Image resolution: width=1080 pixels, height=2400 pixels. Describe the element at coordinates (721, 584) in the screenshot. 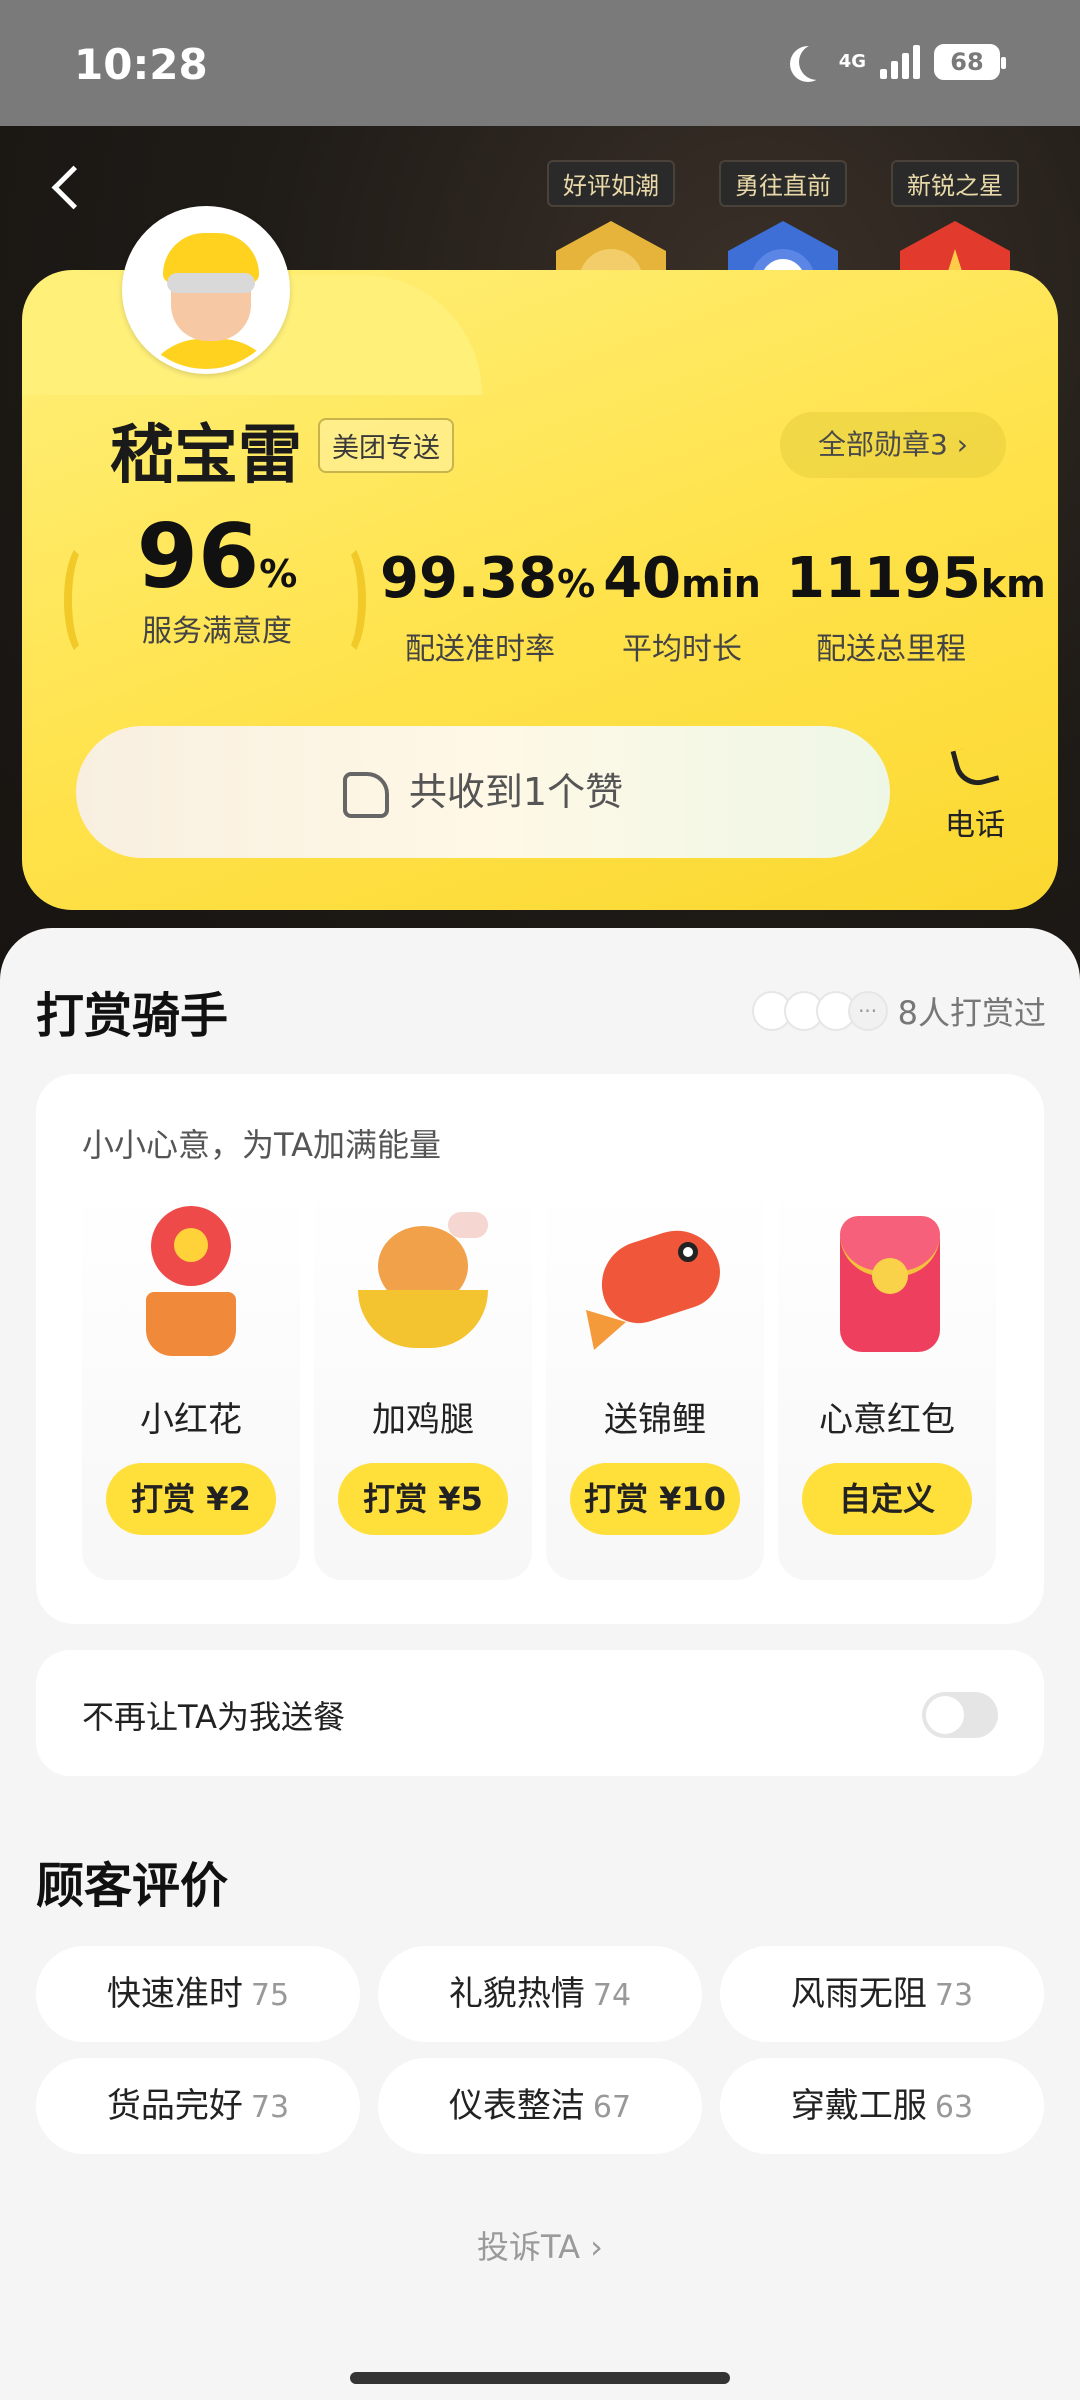

I see `stat-unit: min` at that location.